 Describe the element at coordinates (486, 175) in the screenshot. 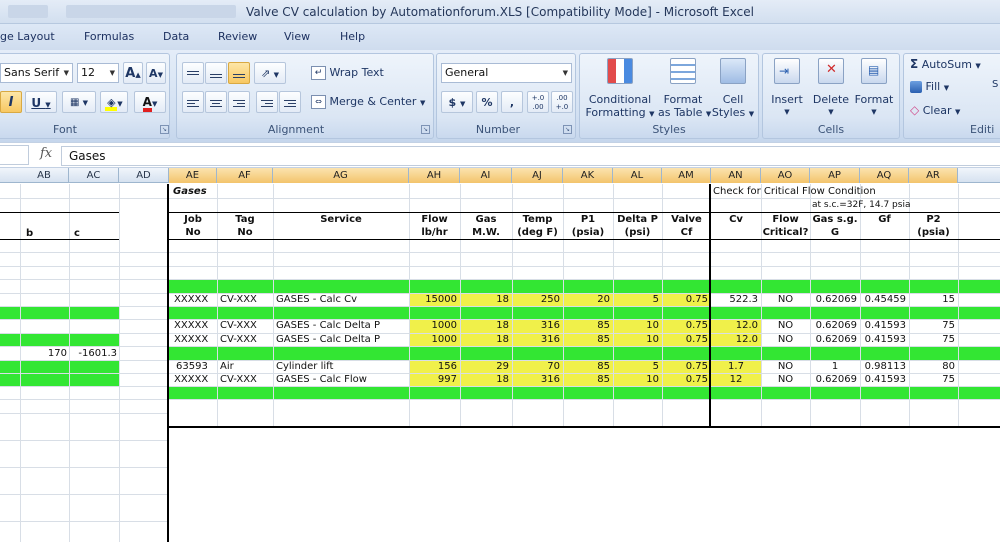

I see `col-header-ai: AI` at that location.